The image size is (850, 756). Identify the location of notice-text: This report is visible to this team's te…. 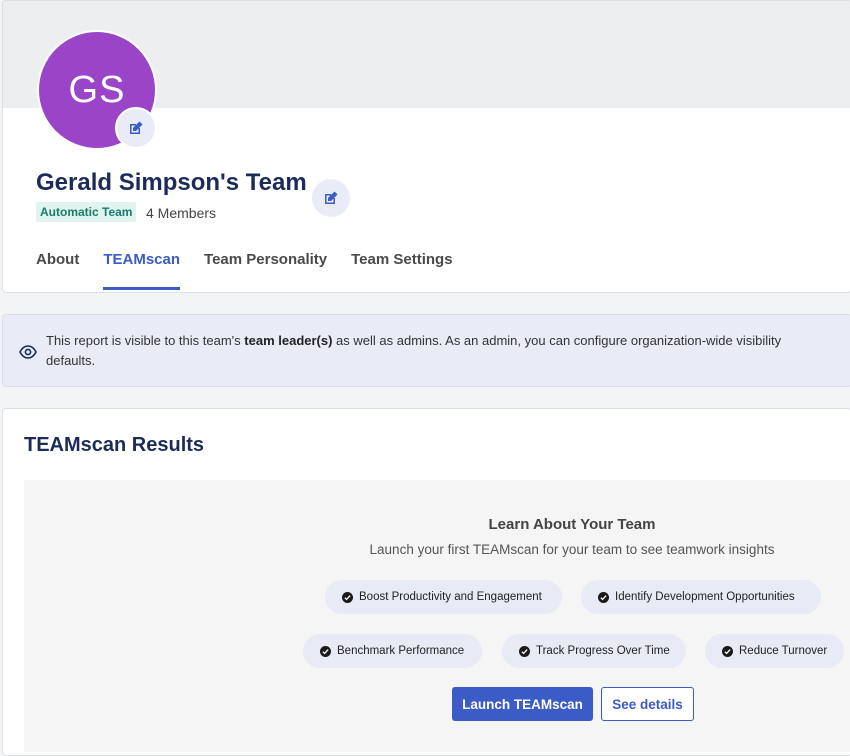
(431, 351).